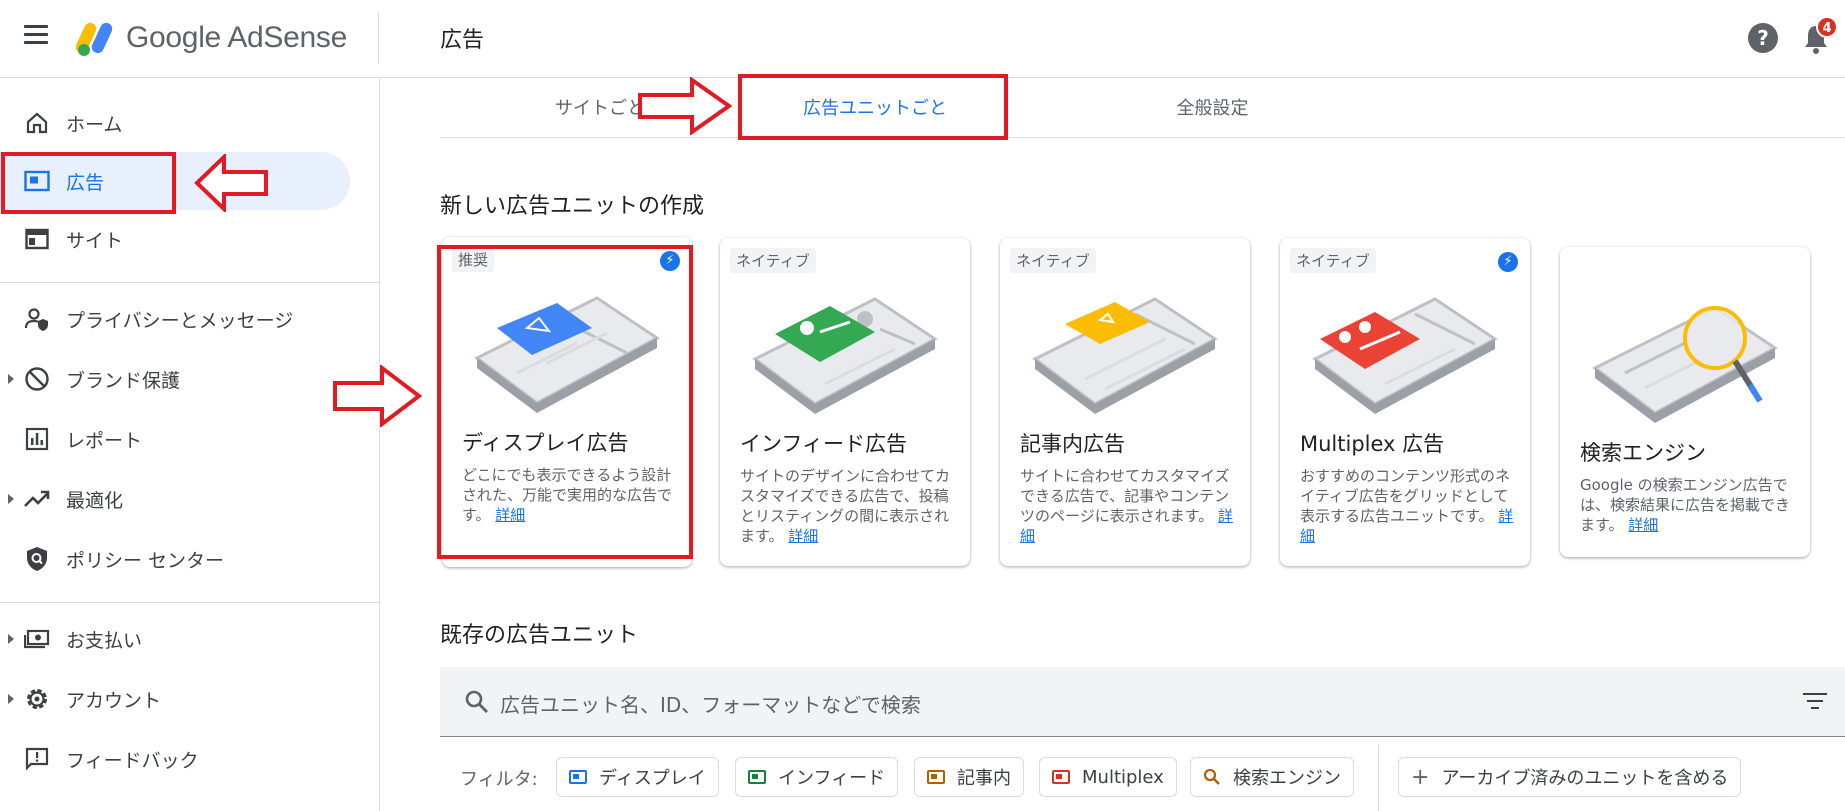 This screenshot has height=811, width=1845. Describe the element at coordinates (37, 499) in the screenshot. I see `trending-icon` at that location.